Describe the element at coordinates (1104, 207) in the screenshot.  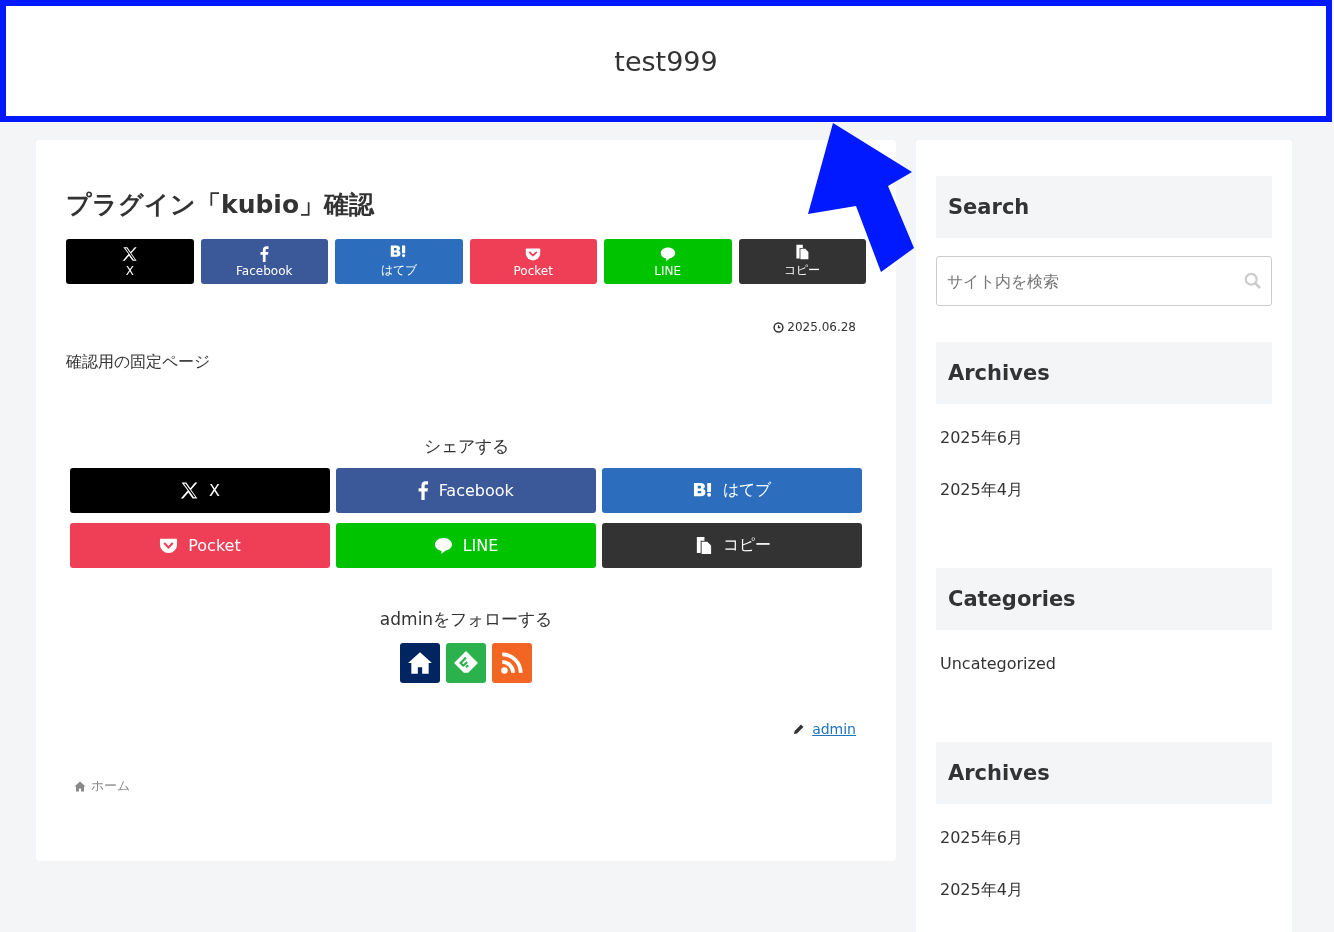
I see `widget-title: Search` at that location.